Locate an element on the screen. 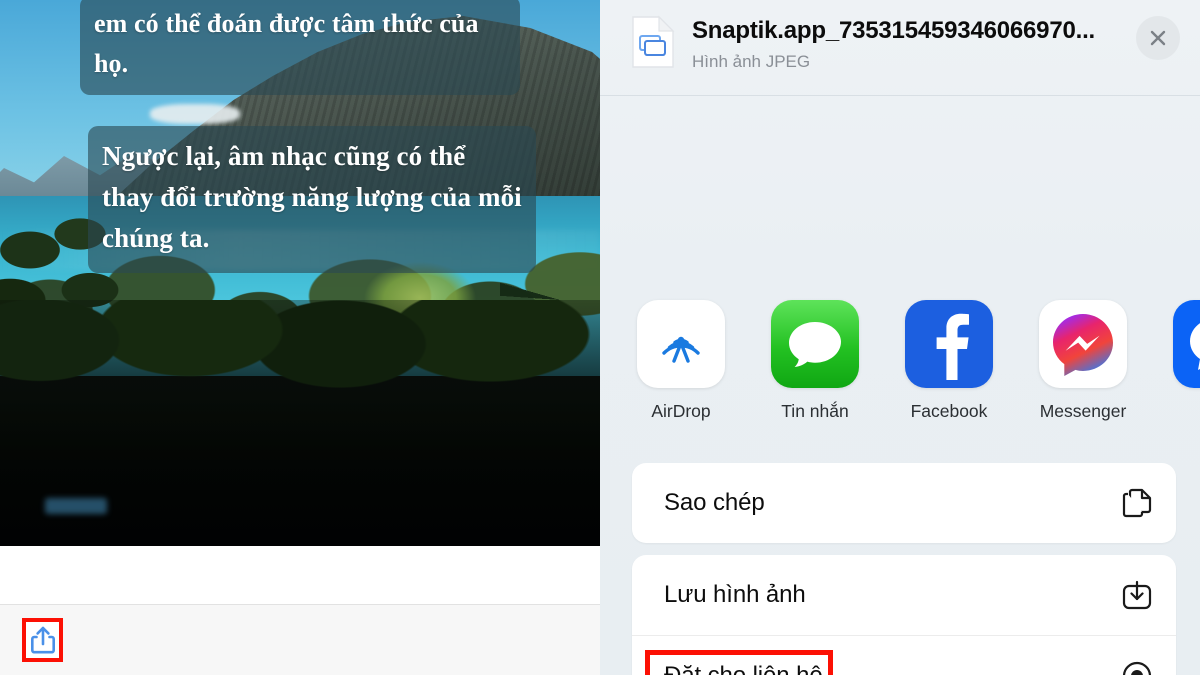 This screenshot has width=1200, height=675. messenger-tile is located at coordinates (1083, 344).